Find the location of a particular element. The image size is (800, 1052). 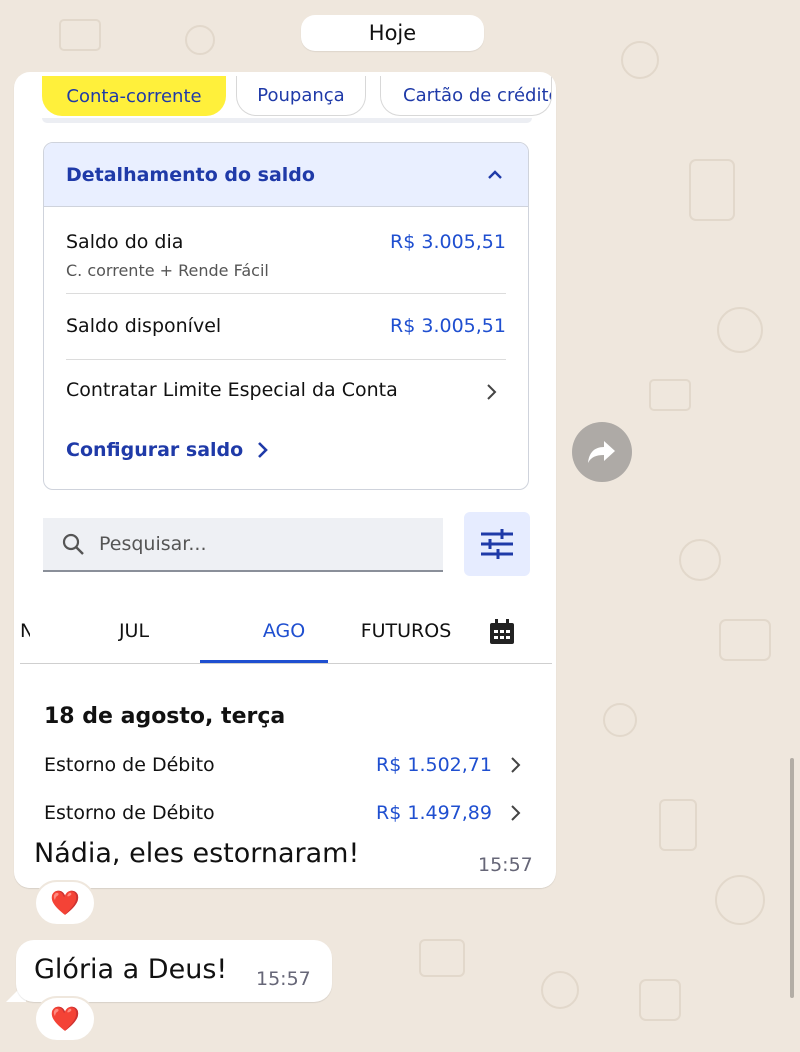

balance-card-header: Detalhamento do saldo is located at coordinates (286, 175).